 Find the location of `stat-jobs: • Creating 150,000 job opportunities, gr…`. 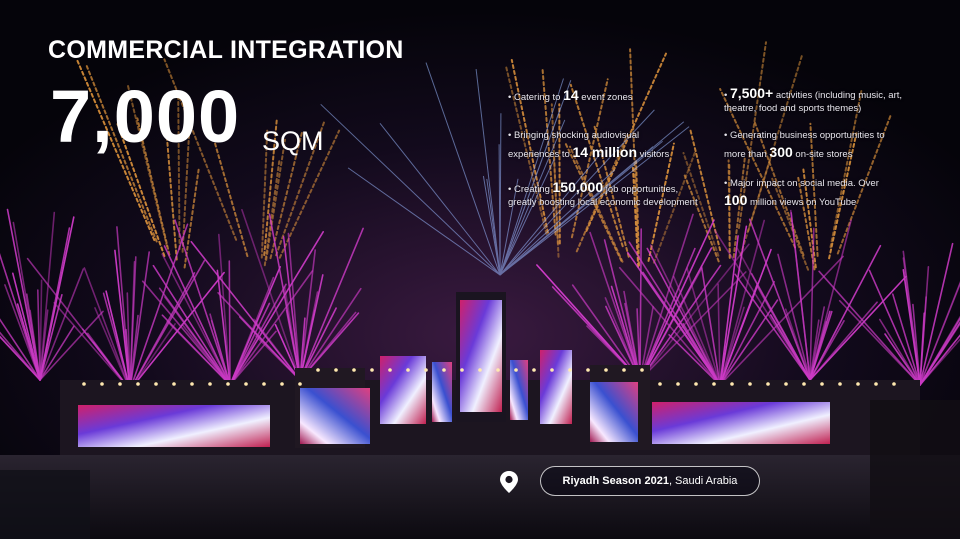

stat-jobs: • Creating 150,000 job opportunities, gr… is located at coordinates (603, 193).